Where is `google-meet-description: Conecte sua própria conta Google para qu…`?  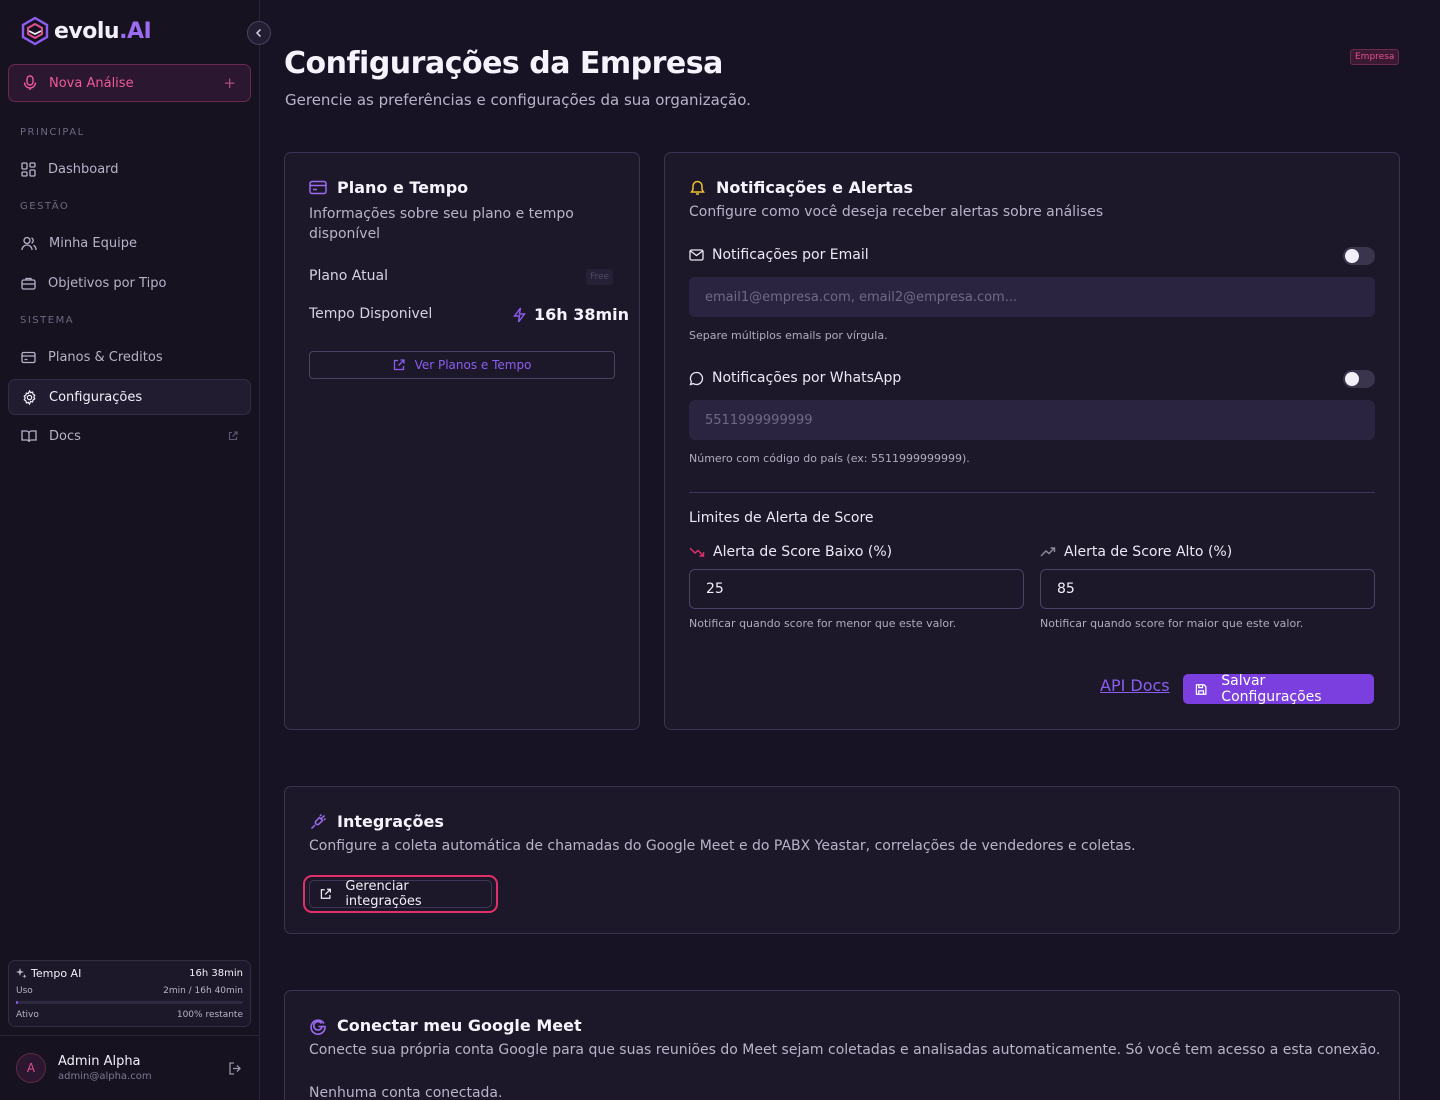 google-meet-description: Conecte sua própria conta Google para qu… is located at coordinates (845, 1050).